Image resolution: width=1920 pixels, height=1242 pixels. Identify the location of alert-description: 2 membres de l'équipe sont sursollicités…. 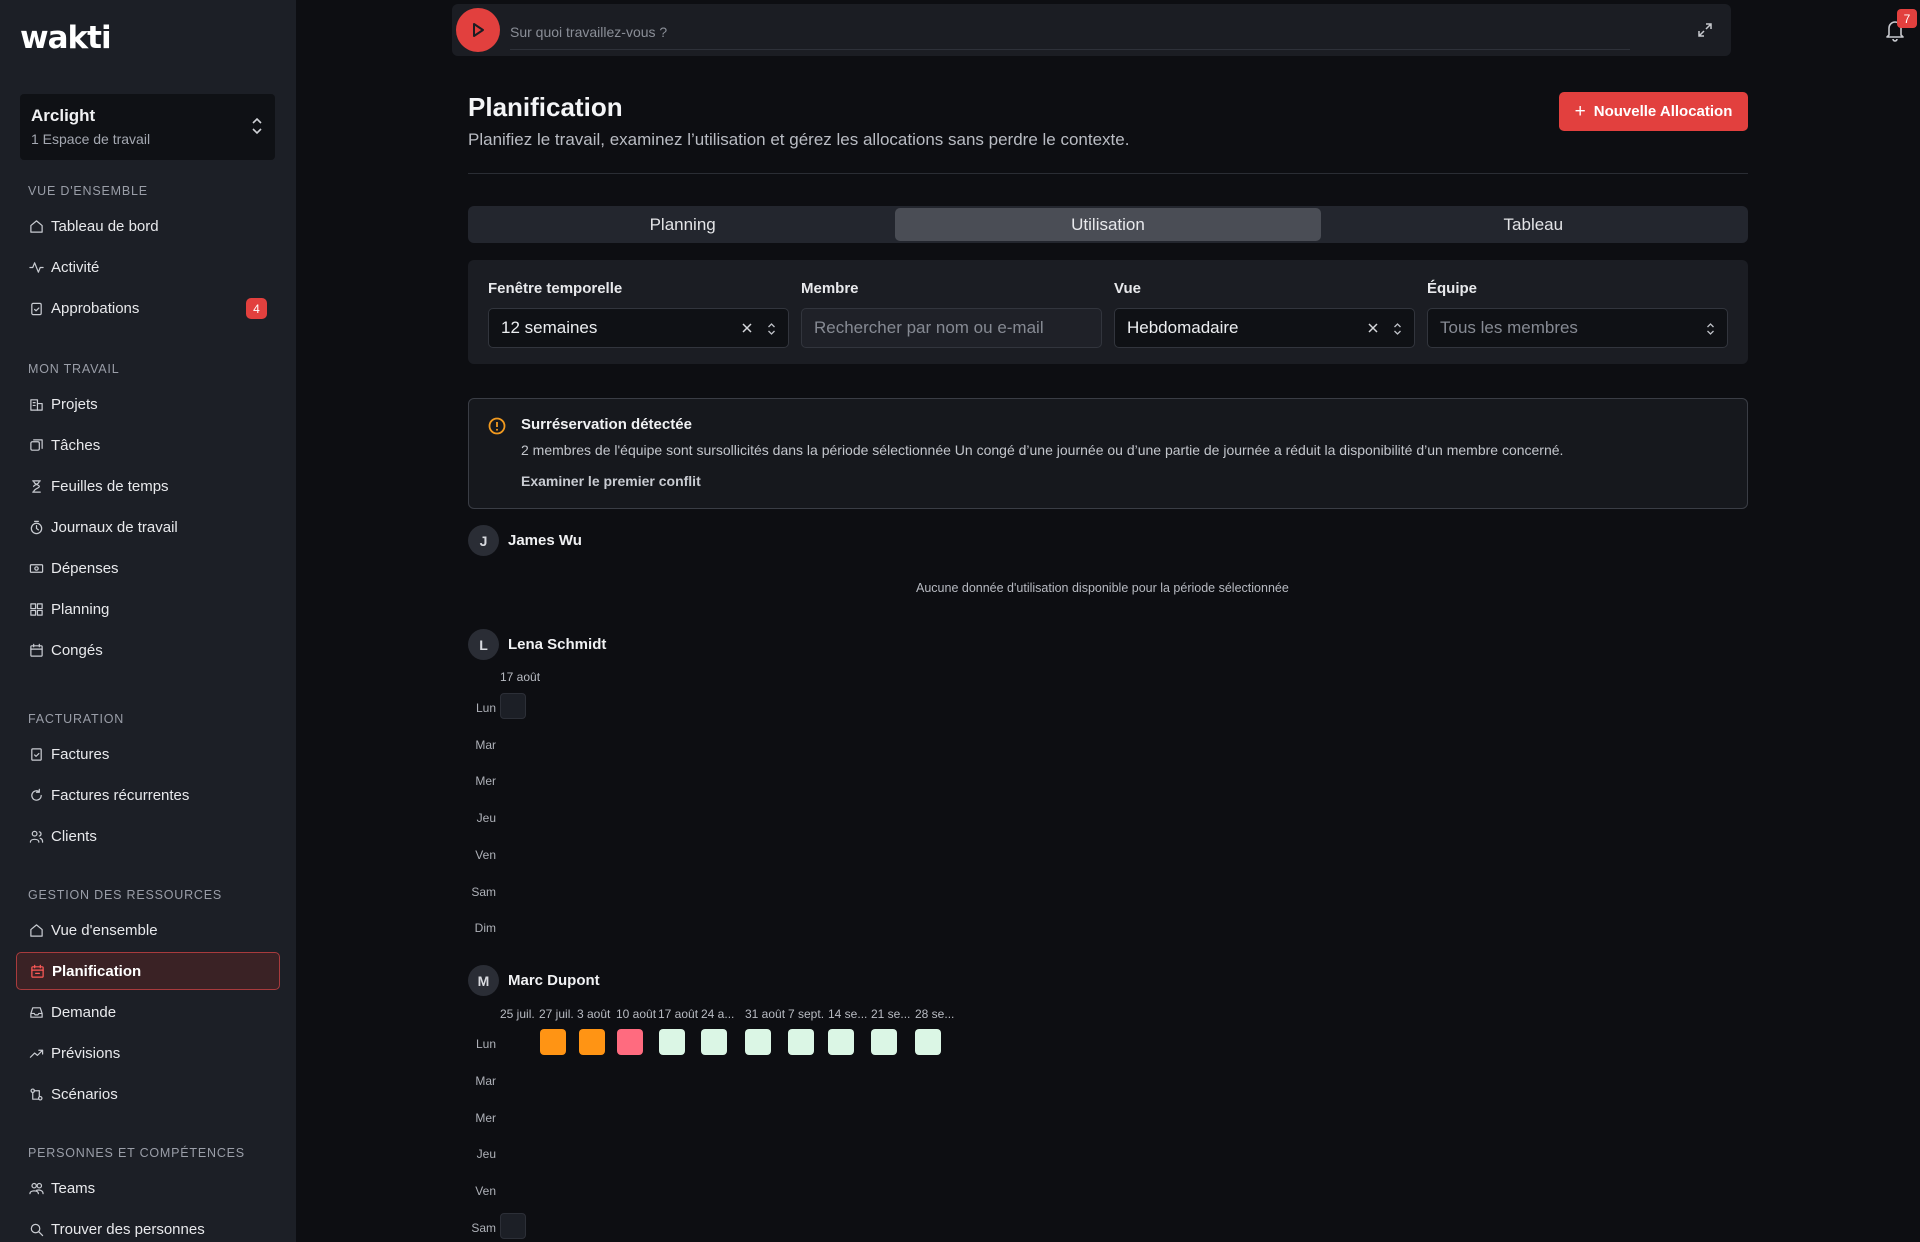
(1042, 450).